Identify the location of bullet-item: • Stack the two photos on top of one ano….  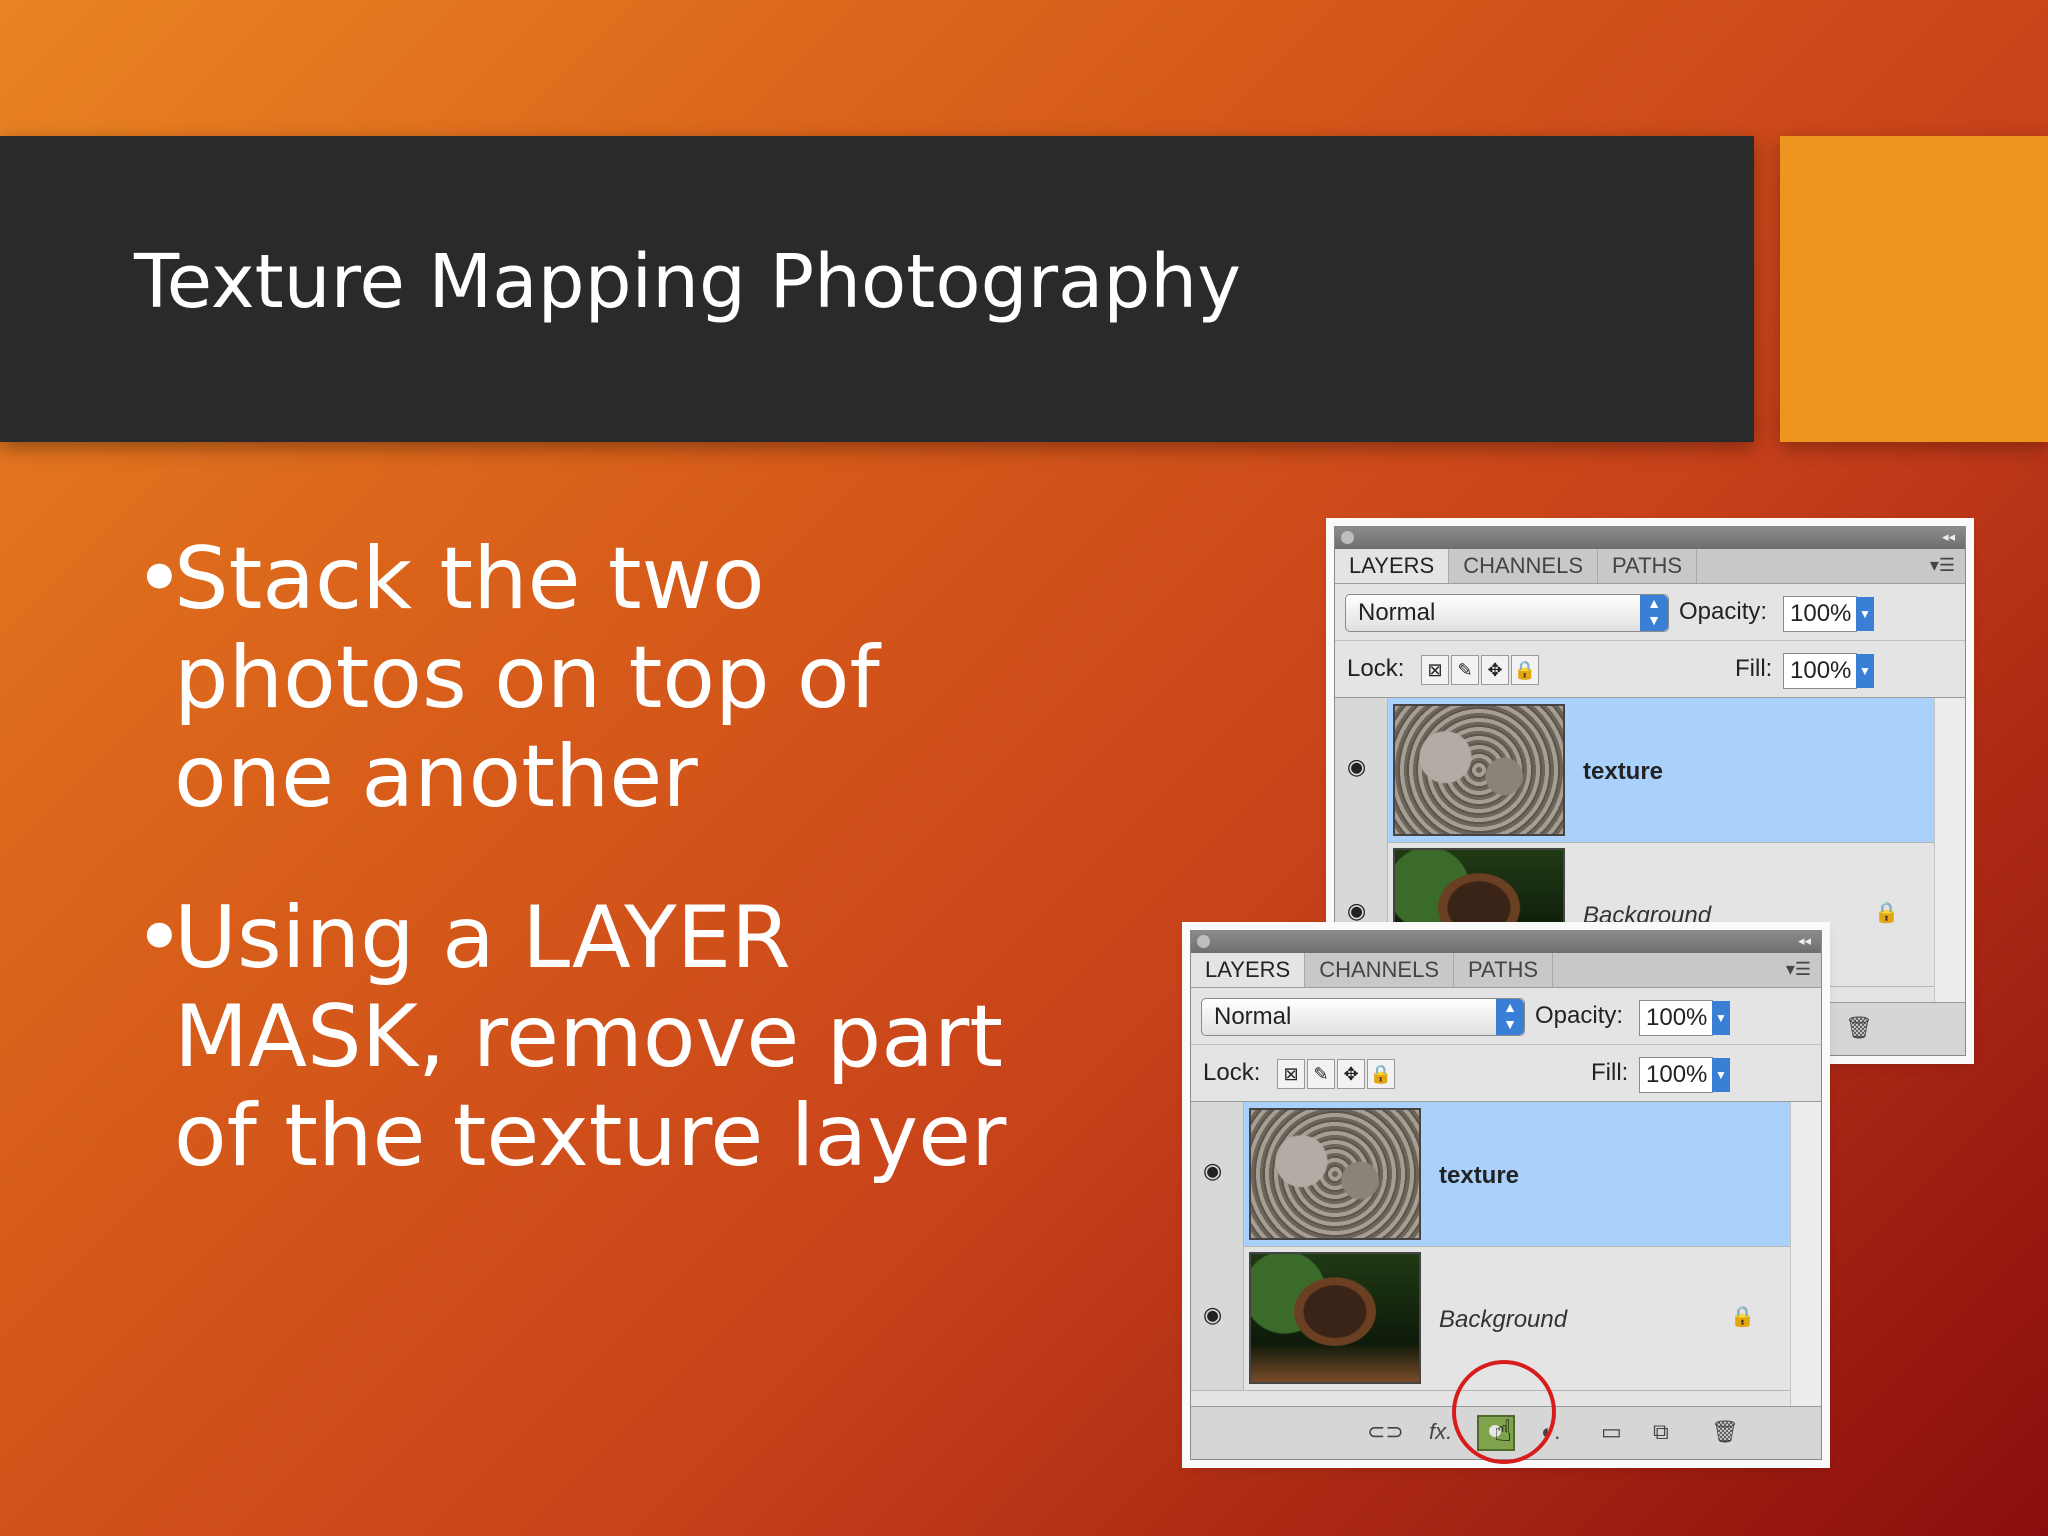
(584, 678).